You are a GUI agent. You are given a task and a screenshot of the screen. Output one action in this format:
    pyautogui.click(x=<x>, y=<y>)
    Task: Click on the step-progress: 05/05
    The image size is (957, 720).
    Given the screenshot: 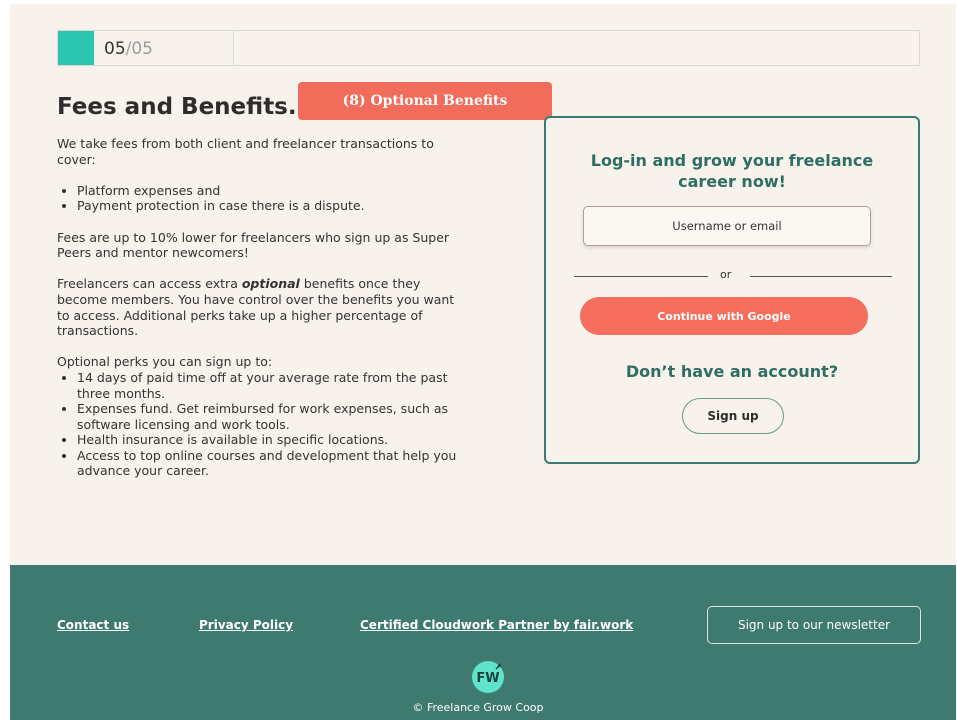 What is the action you would take?
    pyautogui.click(x=488, y=48)
    